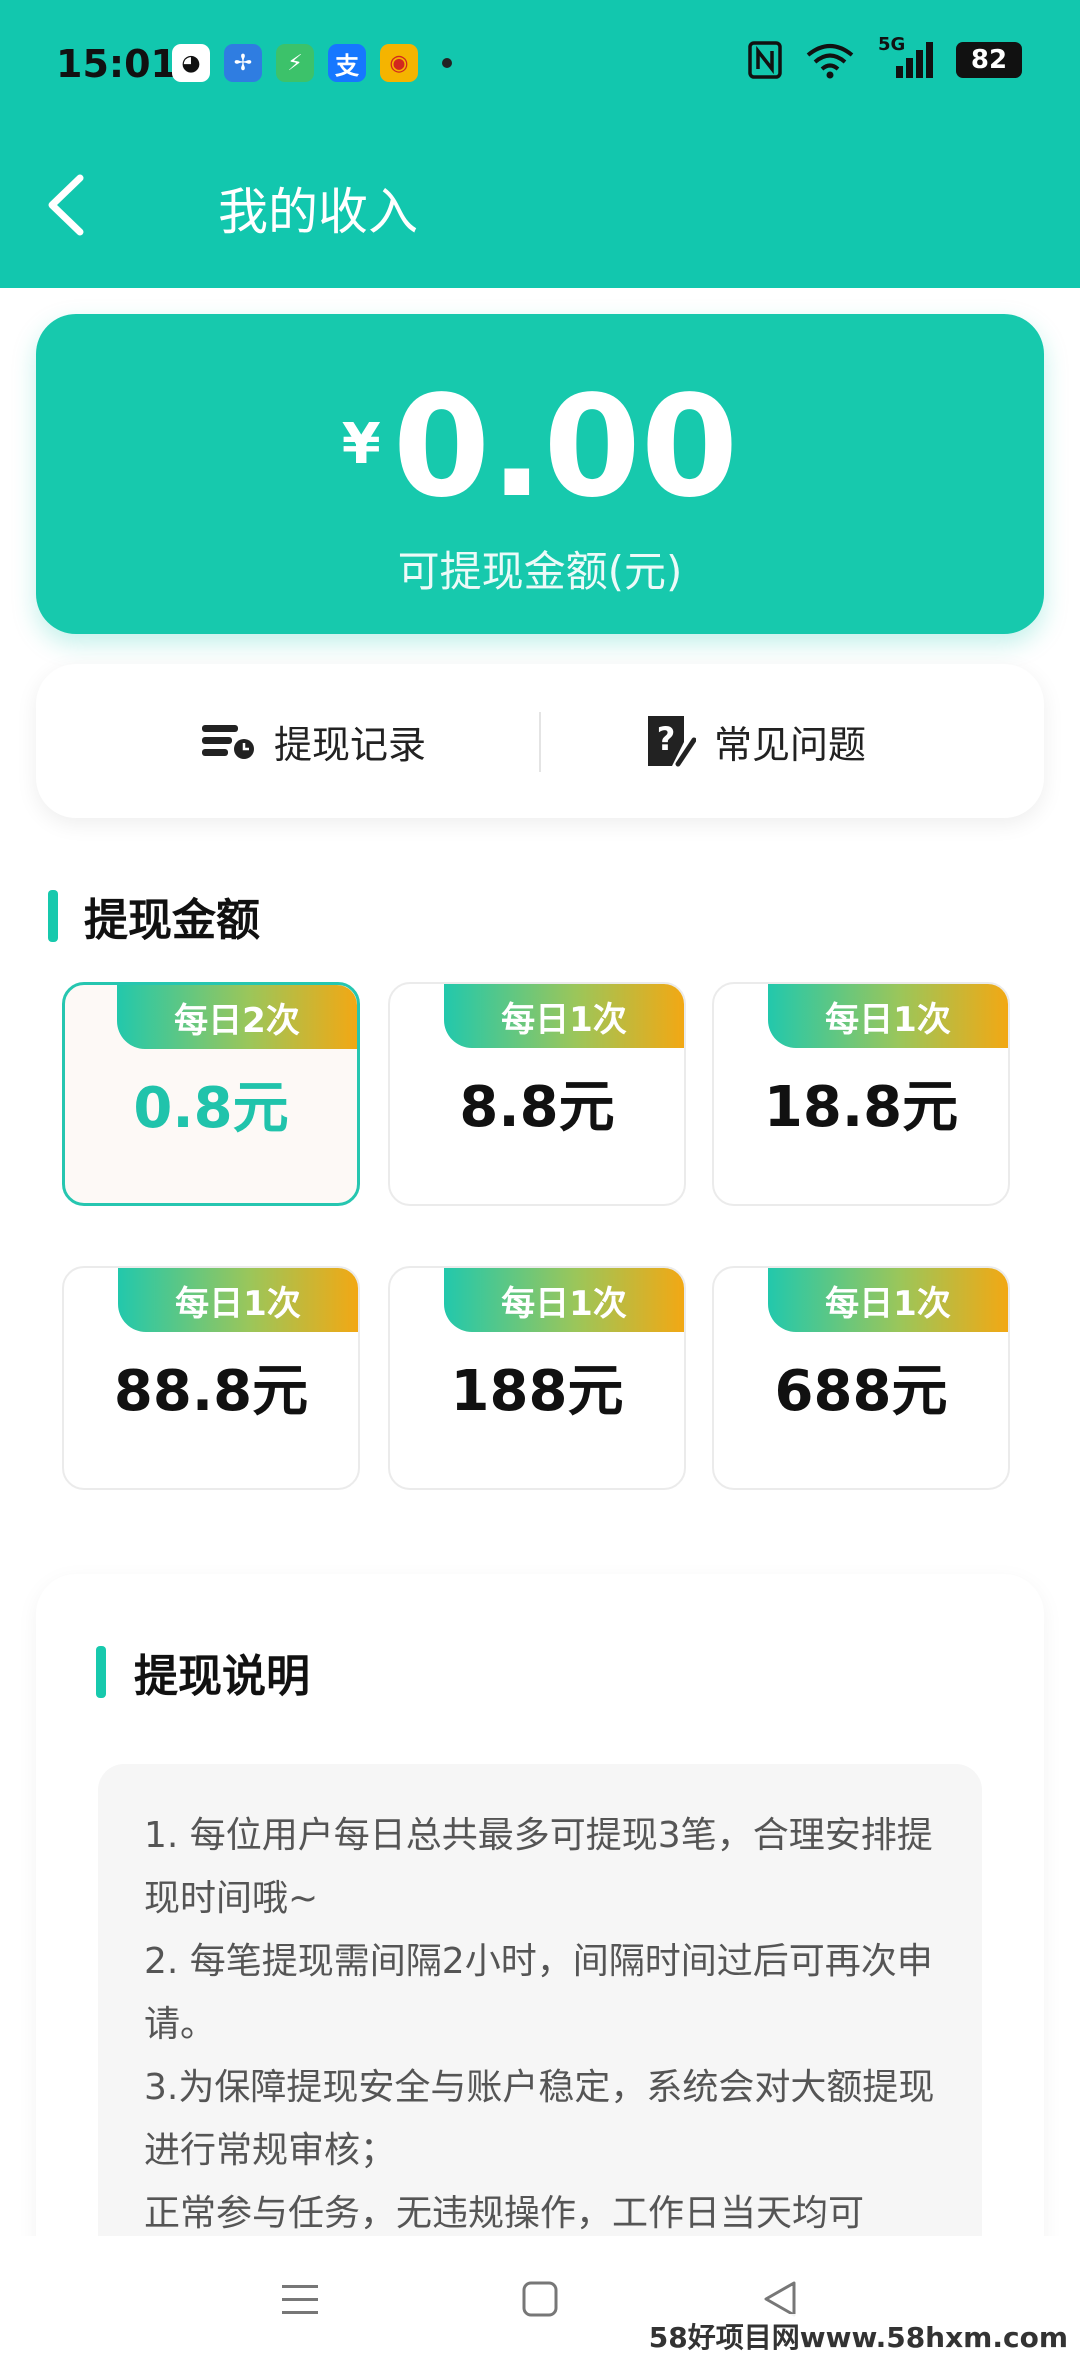  Describe the element at coordinates (172, 920) in the screenshot. I see `withdraw-amount-title: 提现金额` at that location.